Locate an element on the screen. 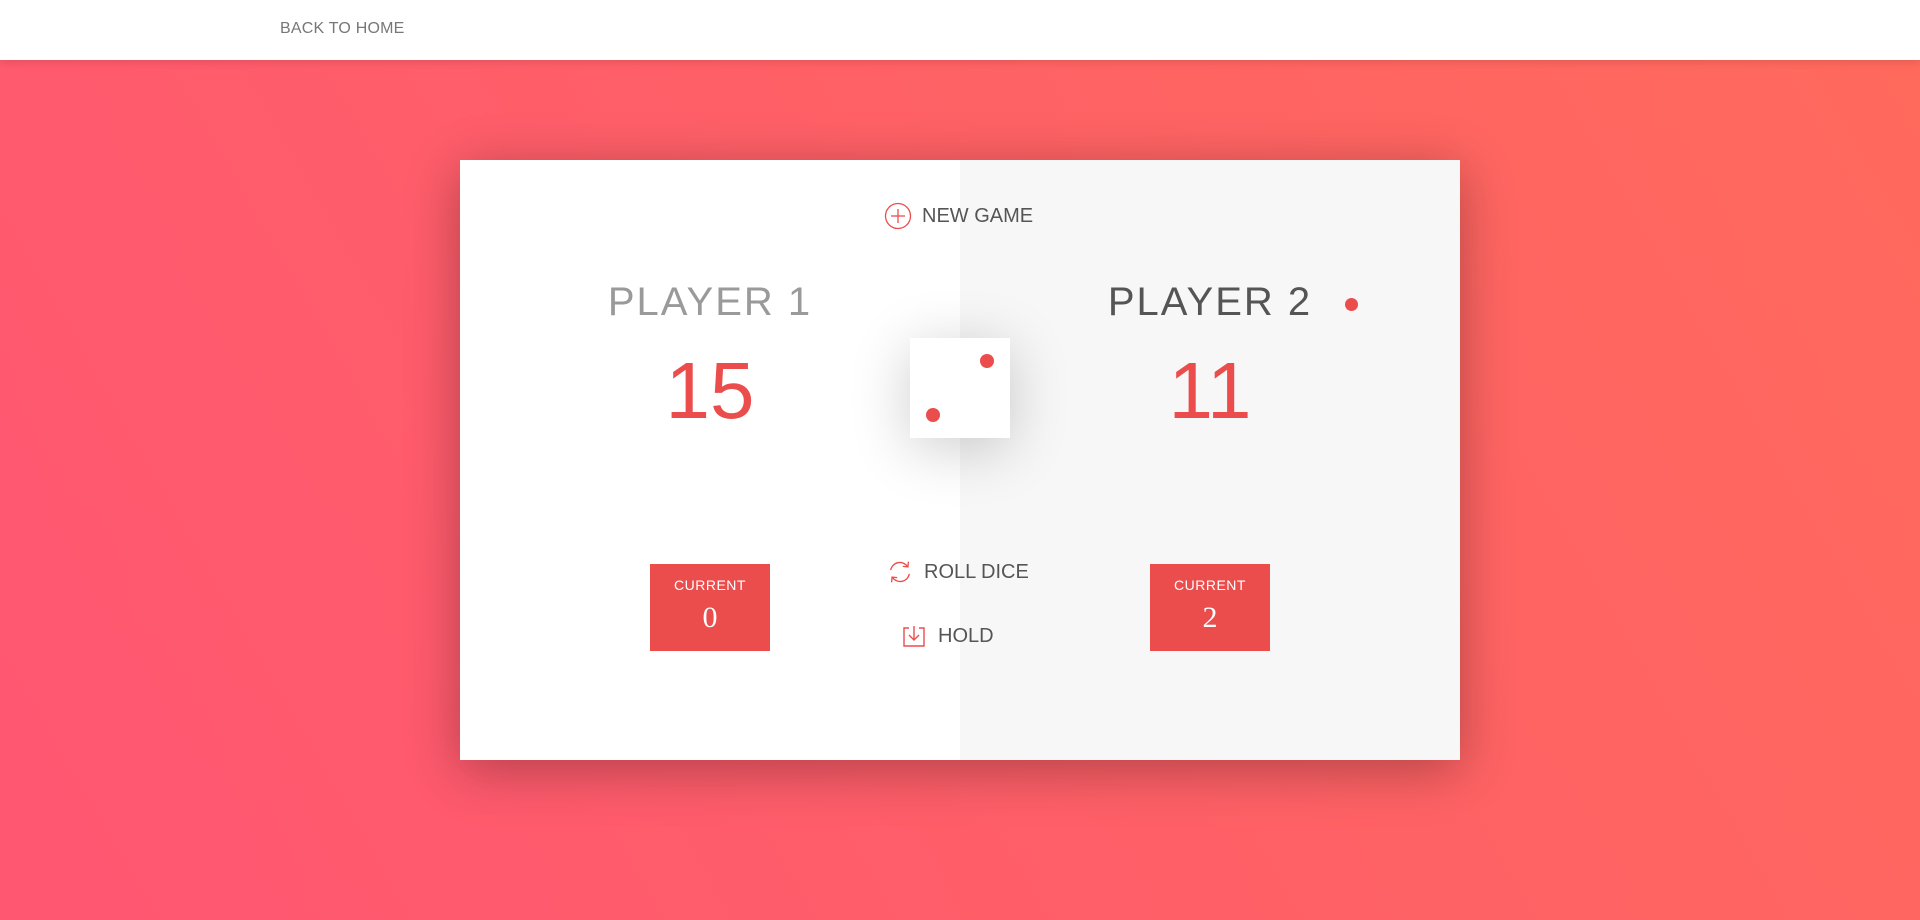 The width and height of the screenshot is (1920, 920). roll-dice-button: ROLL DICE is located at coordinates (957, 572).